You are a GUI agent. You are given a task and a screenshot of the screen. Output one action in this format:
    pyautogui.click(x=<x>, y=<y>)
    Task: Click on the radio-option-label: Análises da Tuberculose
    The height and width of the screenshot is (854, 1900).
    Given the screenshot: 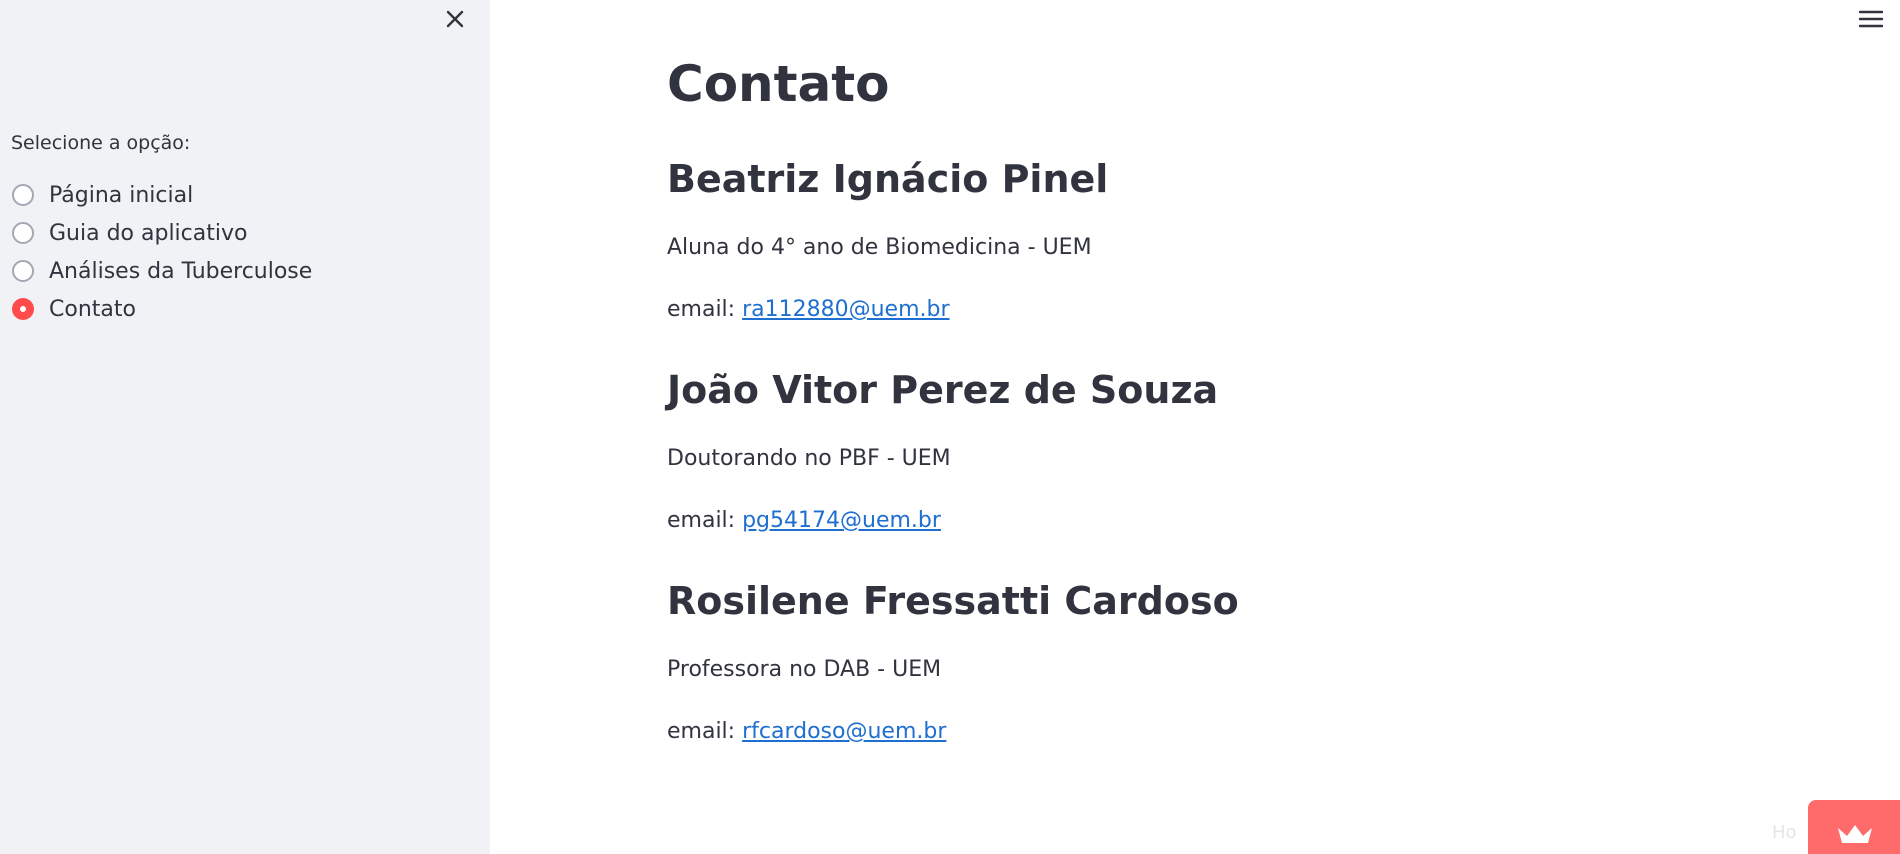 What is the action you would take?
    pyautogui.click(x=181, y=271)
    